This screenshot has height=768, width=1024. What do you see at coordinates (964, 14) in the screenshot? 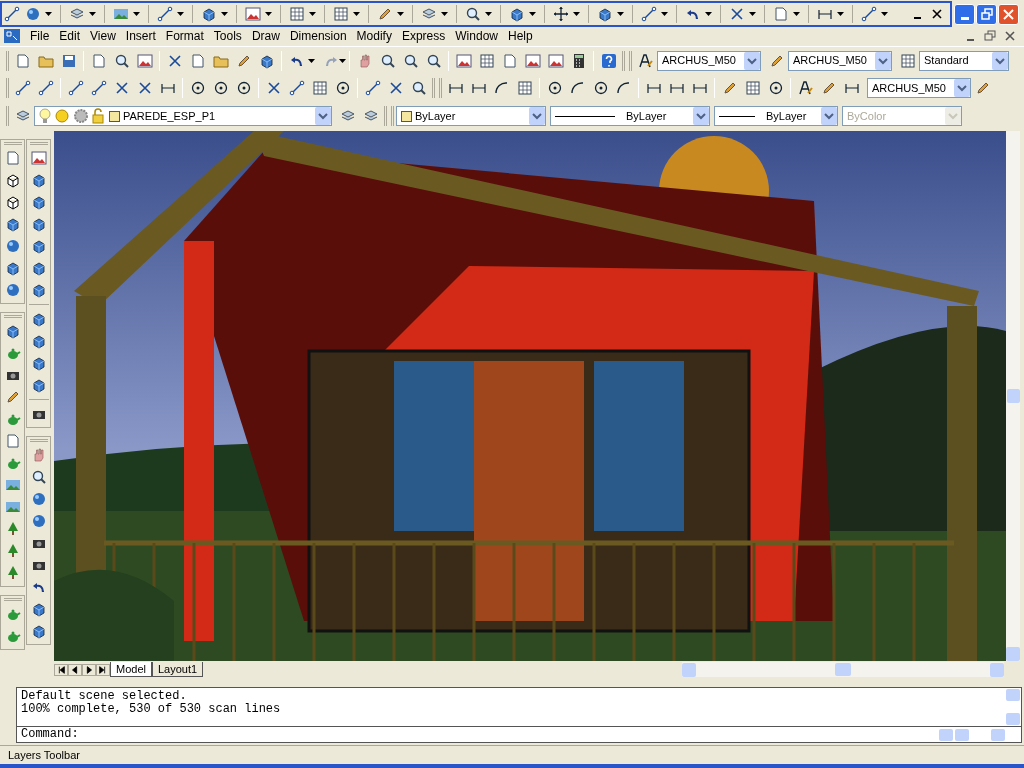
I see `minimize-button` at bounding box center [964, 14].